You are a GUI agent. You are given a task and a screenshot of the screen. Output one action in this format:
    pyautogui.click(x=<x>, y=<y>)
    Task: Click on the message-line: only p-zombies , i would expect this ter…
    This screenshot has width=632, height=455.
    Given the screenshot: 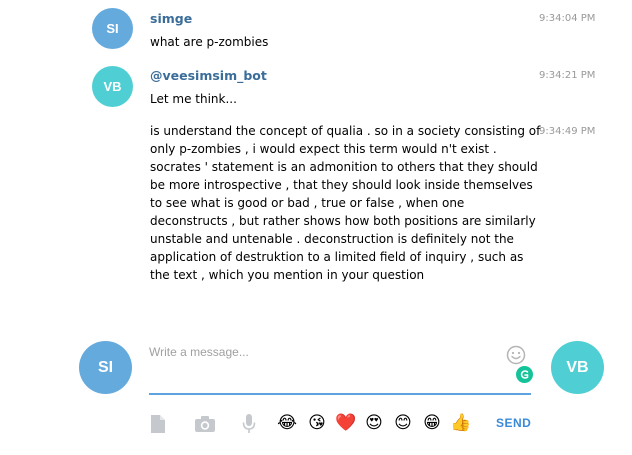 What is the action you would take?
    pyautogui.click(x=323, y=149)
    